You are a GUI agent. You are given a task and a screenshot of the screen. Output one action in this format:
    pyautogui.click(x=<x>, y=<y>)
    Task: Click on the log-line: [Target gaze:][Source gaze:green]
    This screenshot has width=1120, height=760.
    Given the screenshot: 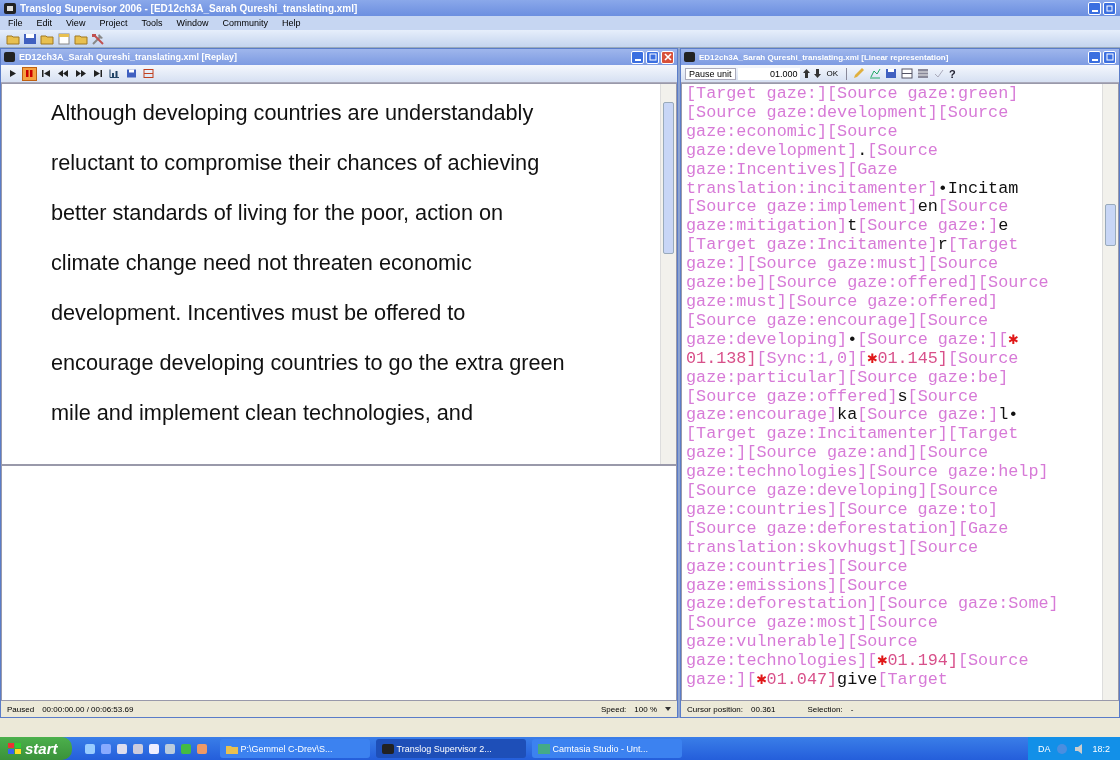 What is the action you would take?
    pyautogui.click(x=852, y=94)
    